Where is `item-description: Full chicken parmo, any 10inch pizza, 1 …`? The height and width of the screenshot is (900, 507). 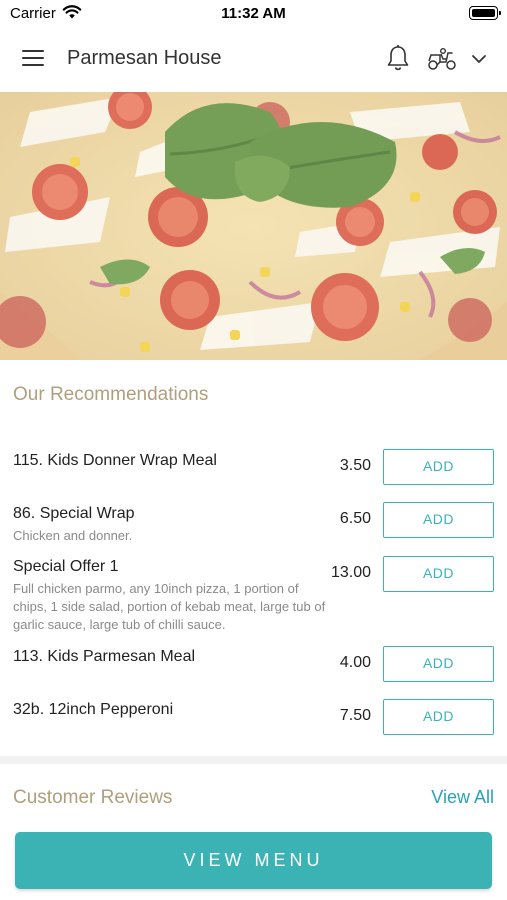 item-description: Full chicken parmo, any 10inch pizza, 1 … is located at coordinates (169, 606).